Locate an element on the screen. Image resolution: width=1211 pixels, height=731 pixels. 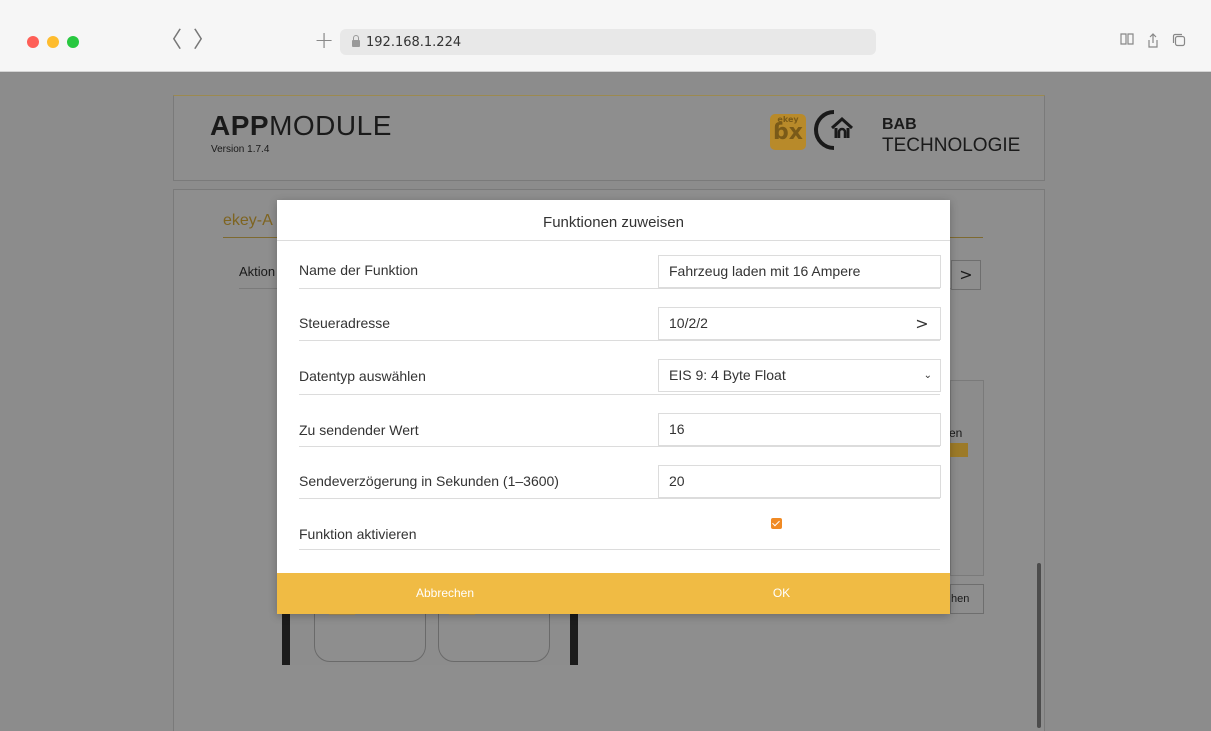
datatype-selected-value: EIS 9: 4 Byte Float is located at coordinates (727, 375).